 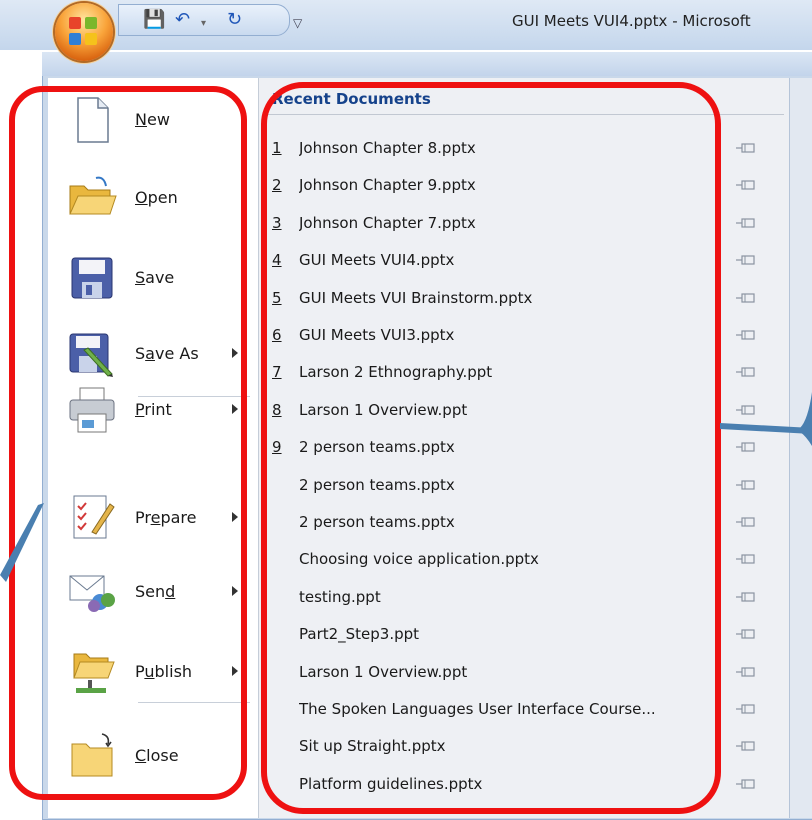 I want to click on customize-qat-icon: ▽, so click(x=297, y=23).